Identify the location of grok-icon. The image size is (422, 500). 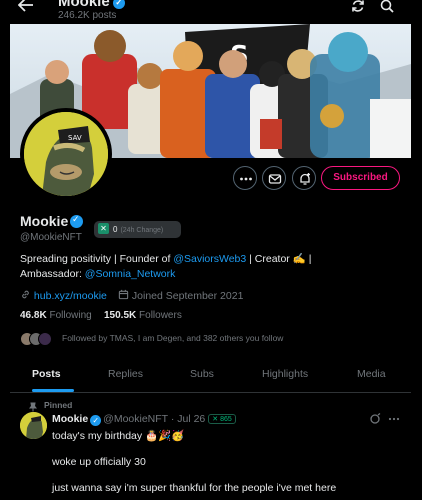
(375, 421).